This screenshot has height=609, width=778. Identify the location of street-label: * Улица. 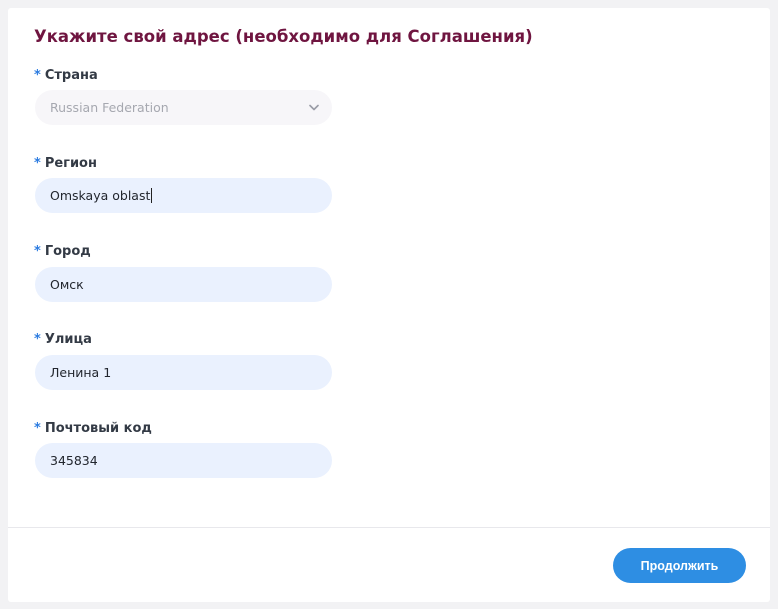
(63, 339).